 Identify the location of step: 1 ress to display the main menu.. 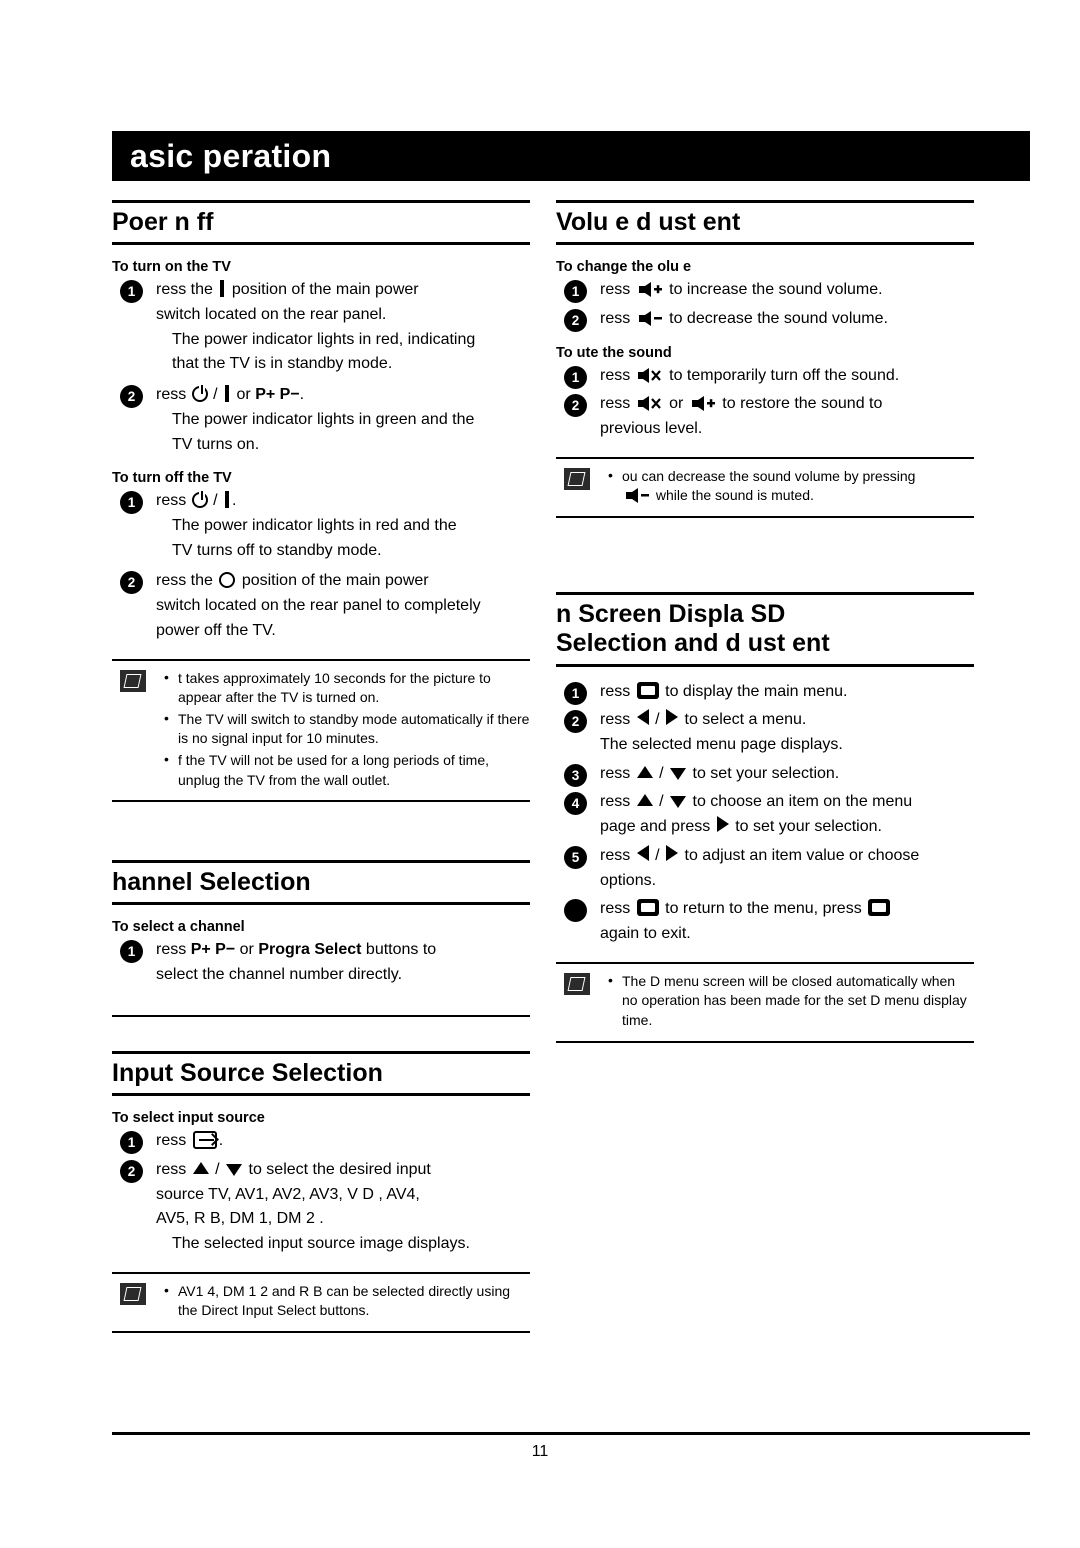
(765, 693).